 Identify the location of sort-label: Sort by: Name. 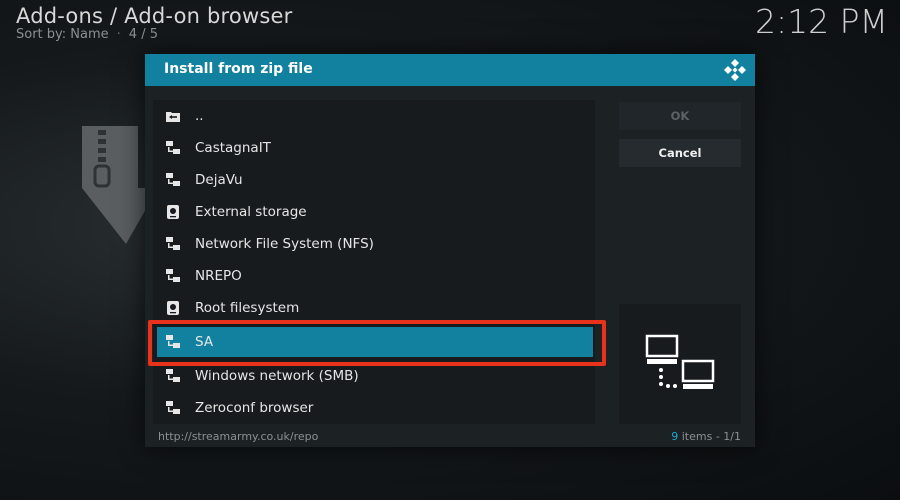
(62, 34).